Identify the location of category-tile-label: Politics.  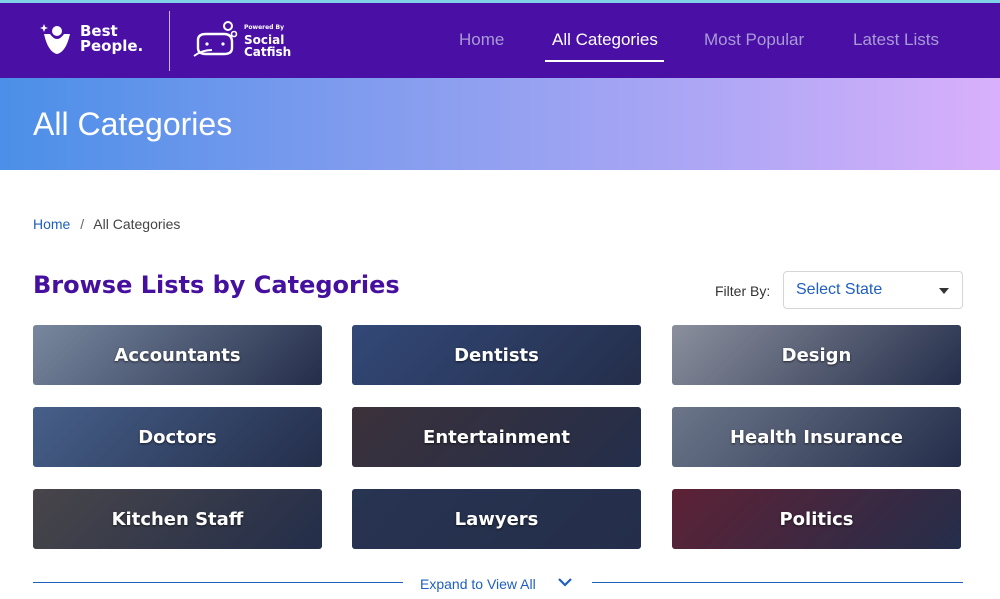
(816, 519).